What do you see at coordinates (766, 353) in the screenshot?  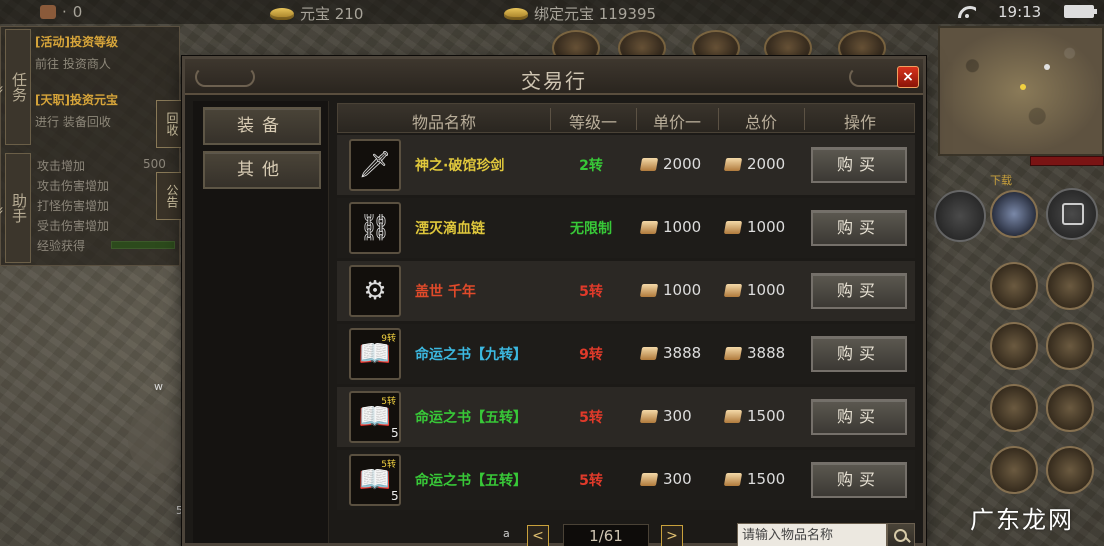 I see `total-price-value: 3888` at bounding box center [766, 353].